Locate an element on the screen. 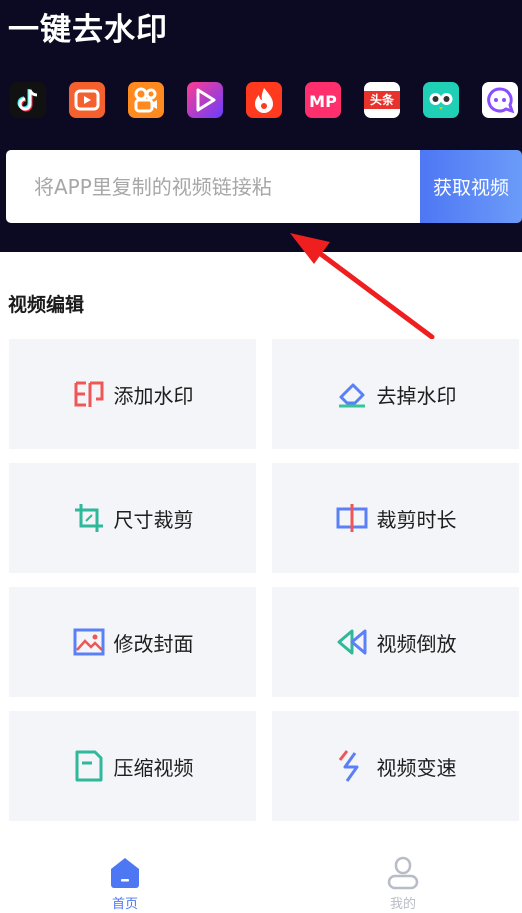  tool-card-crop-size: 尺寸裁剪 is located at coordinates (132, 518).